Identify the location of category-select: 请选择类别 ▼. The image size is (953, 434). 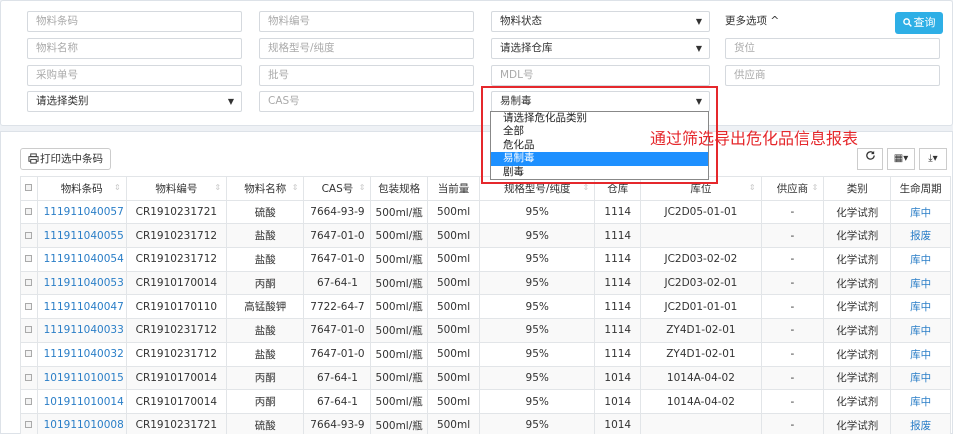
(134, 101).